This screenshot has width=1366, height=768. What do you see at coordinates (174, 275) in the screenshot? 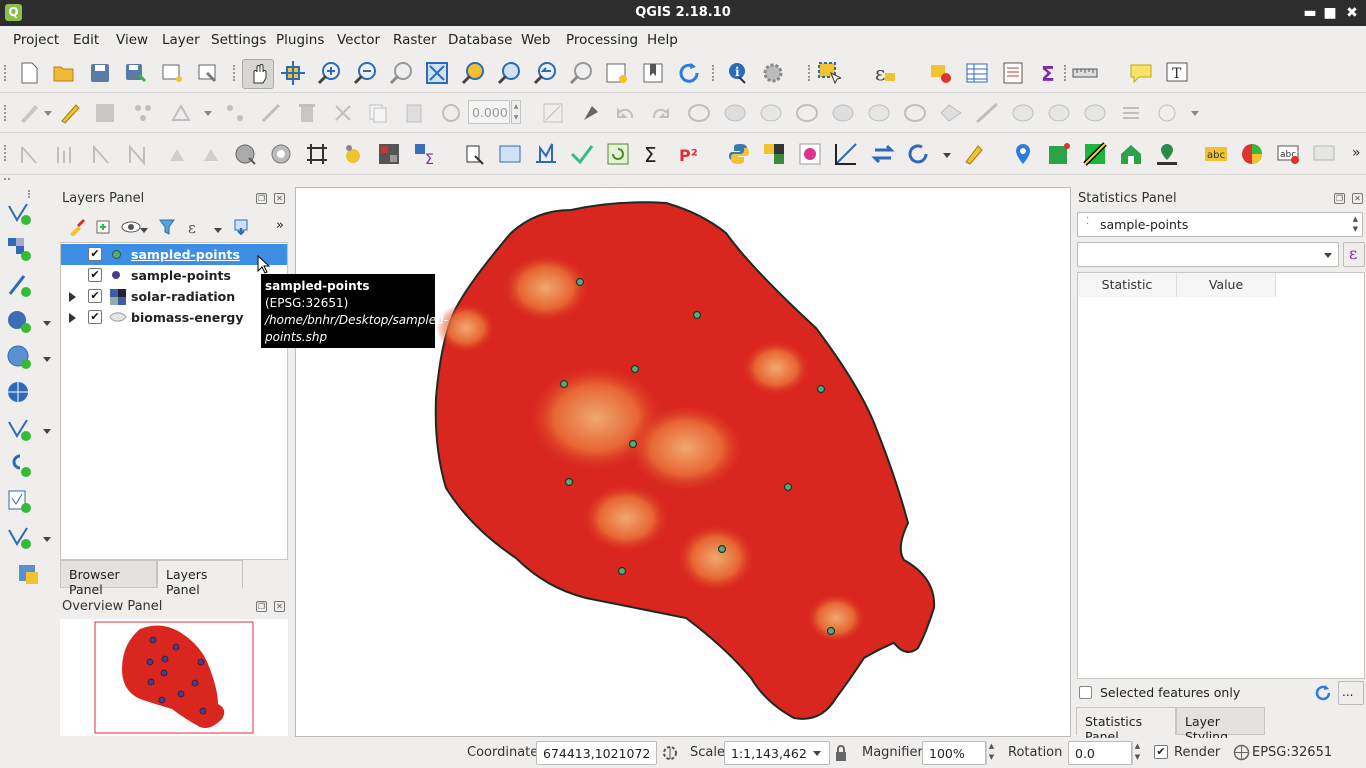
I see `layer-row-sample-points: ✔ sample-points` at bounding box center [174, 275].